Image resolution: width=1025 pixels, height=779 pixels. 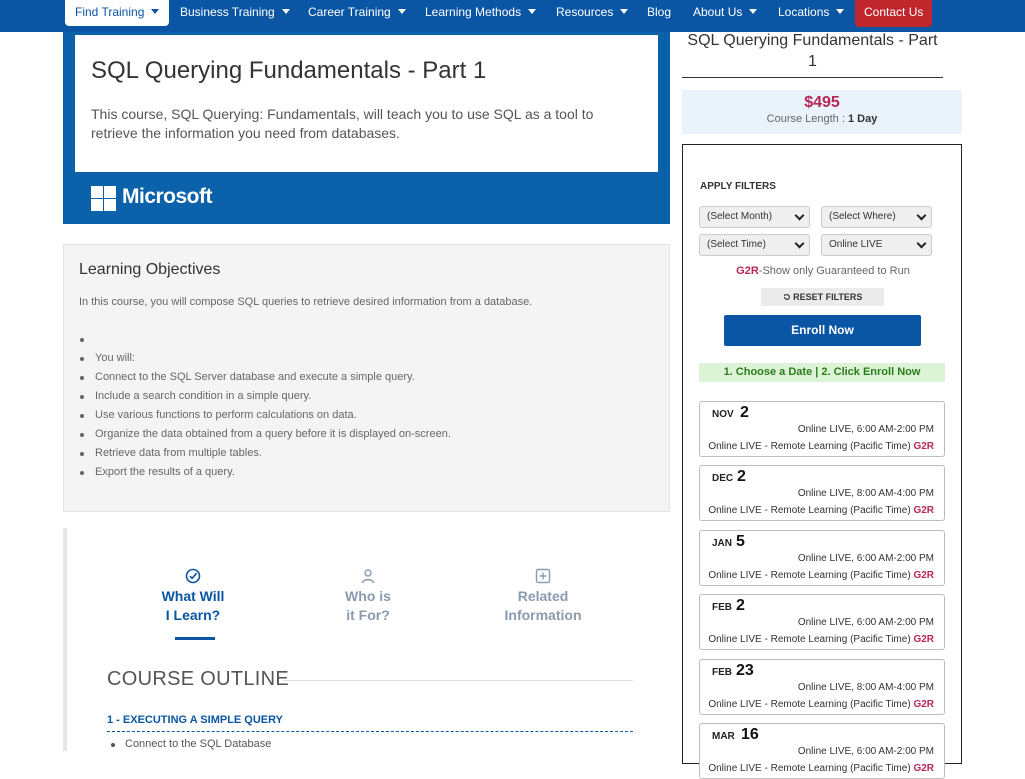 What do you see at coordinates (740, 541) in the screenshot?
I see `date-day: 5` at bounding box center [740, 541].